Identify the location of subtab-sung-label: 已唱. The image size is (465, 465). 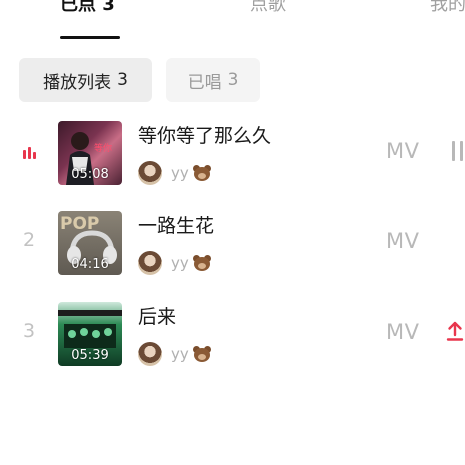
(204, 82).